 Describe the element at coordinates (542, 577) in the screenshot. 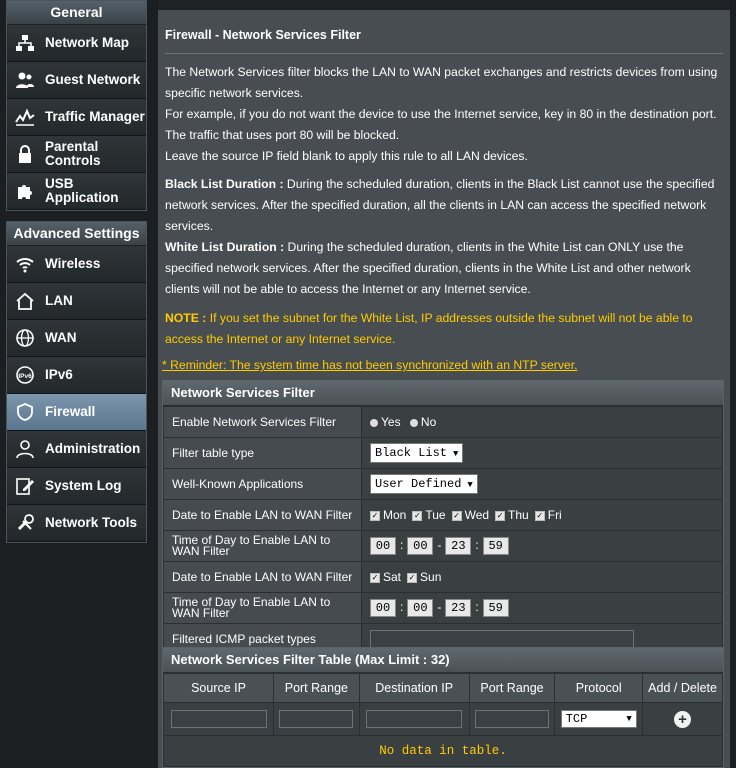

I see `weekend-checkboxes: ✓ Sat ✓ Sun` at that location.